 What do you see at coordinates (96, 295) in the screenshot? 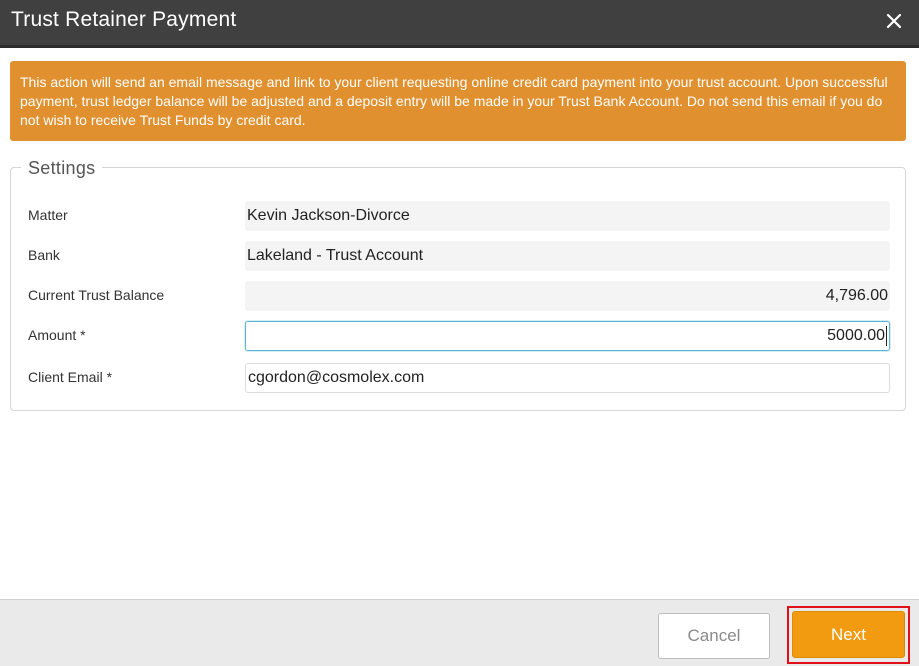
I see `current-trust-balance-label: Current Trust Balance` at bounding box center [96, 295].